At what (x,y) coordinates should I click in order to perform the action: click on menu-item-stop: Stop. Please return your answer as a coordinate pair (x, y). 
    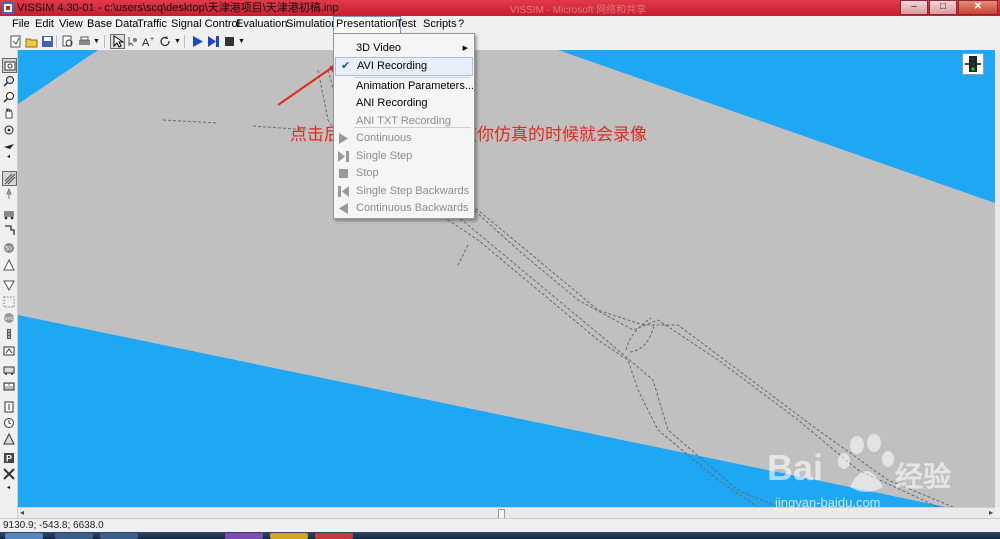
    Looking at the image, I should click on (404, 173).